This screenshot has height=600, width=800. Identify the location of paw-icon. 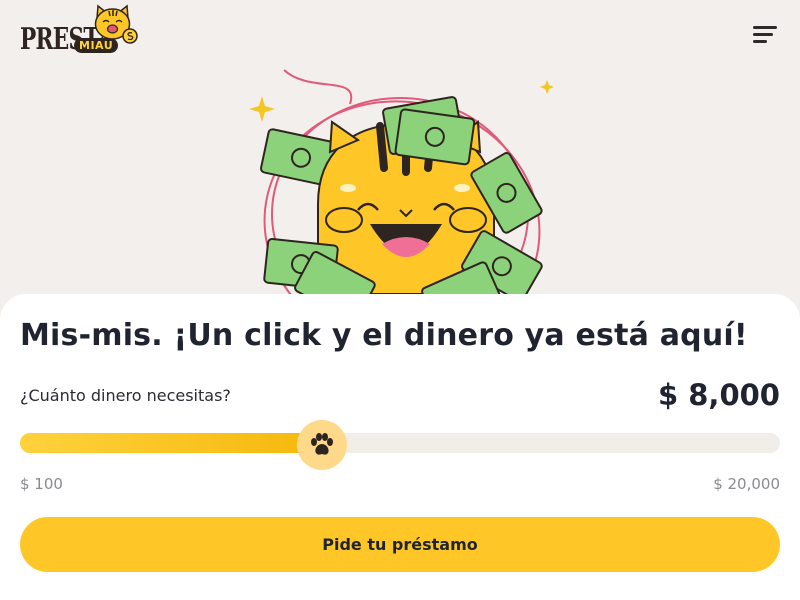
(321, 444).